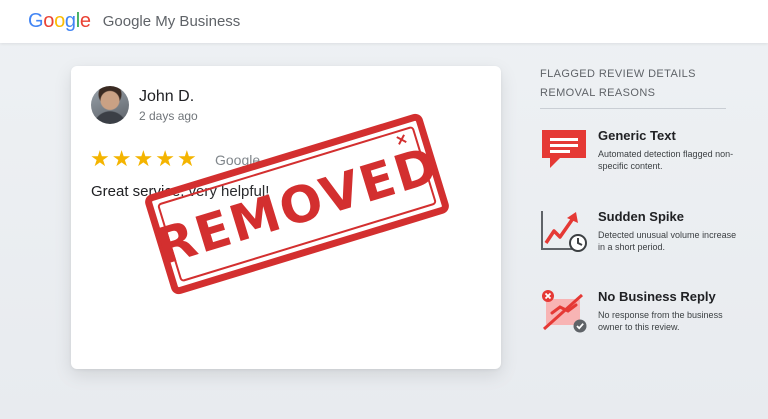  I want to click on panel-heading-details: FLAGGED REVIEW DETAILS, so click(618, 74).